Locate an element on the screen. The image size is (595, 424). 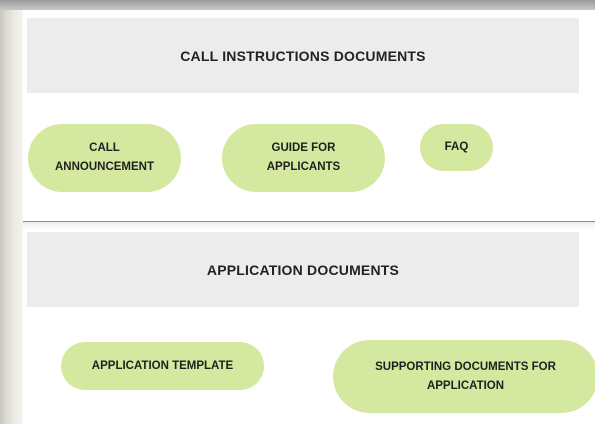
application-template-button: APPLICATION TEMPLATE is located at coordinates (162, 366).